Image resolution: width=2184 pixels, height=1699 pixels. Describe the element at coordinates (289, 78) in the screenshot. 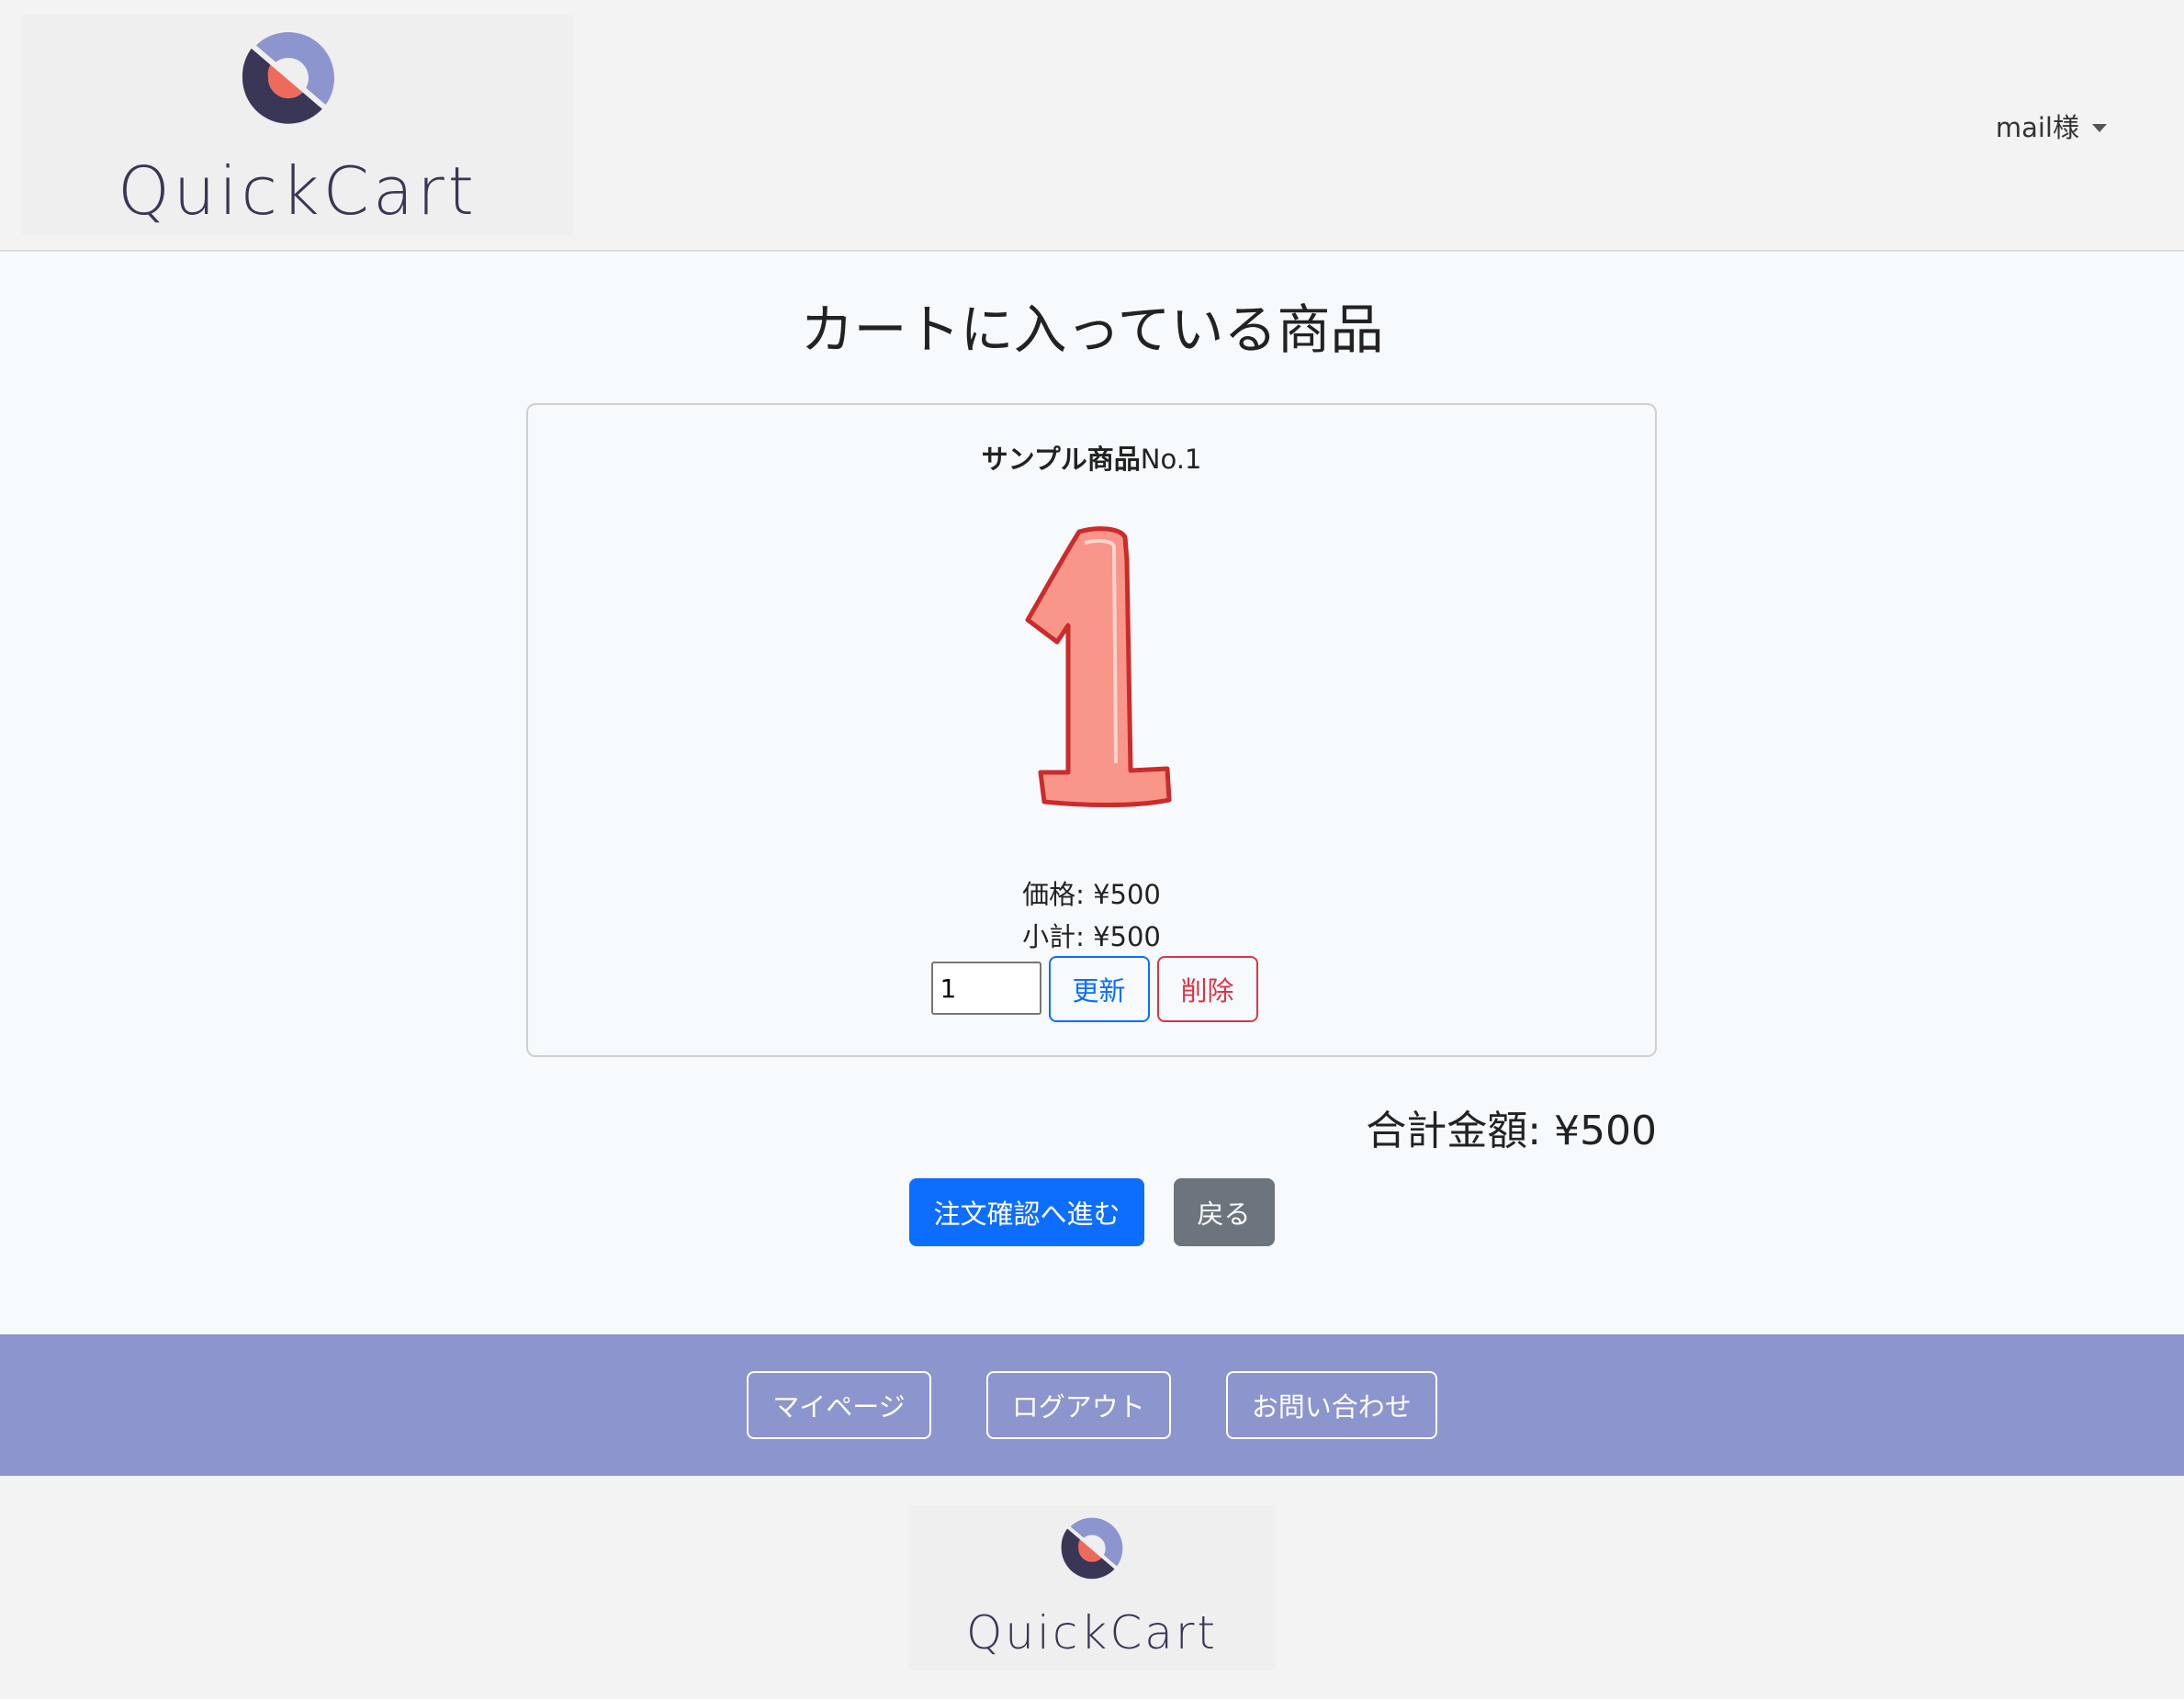

I see `logo-mark-icon` at that location.